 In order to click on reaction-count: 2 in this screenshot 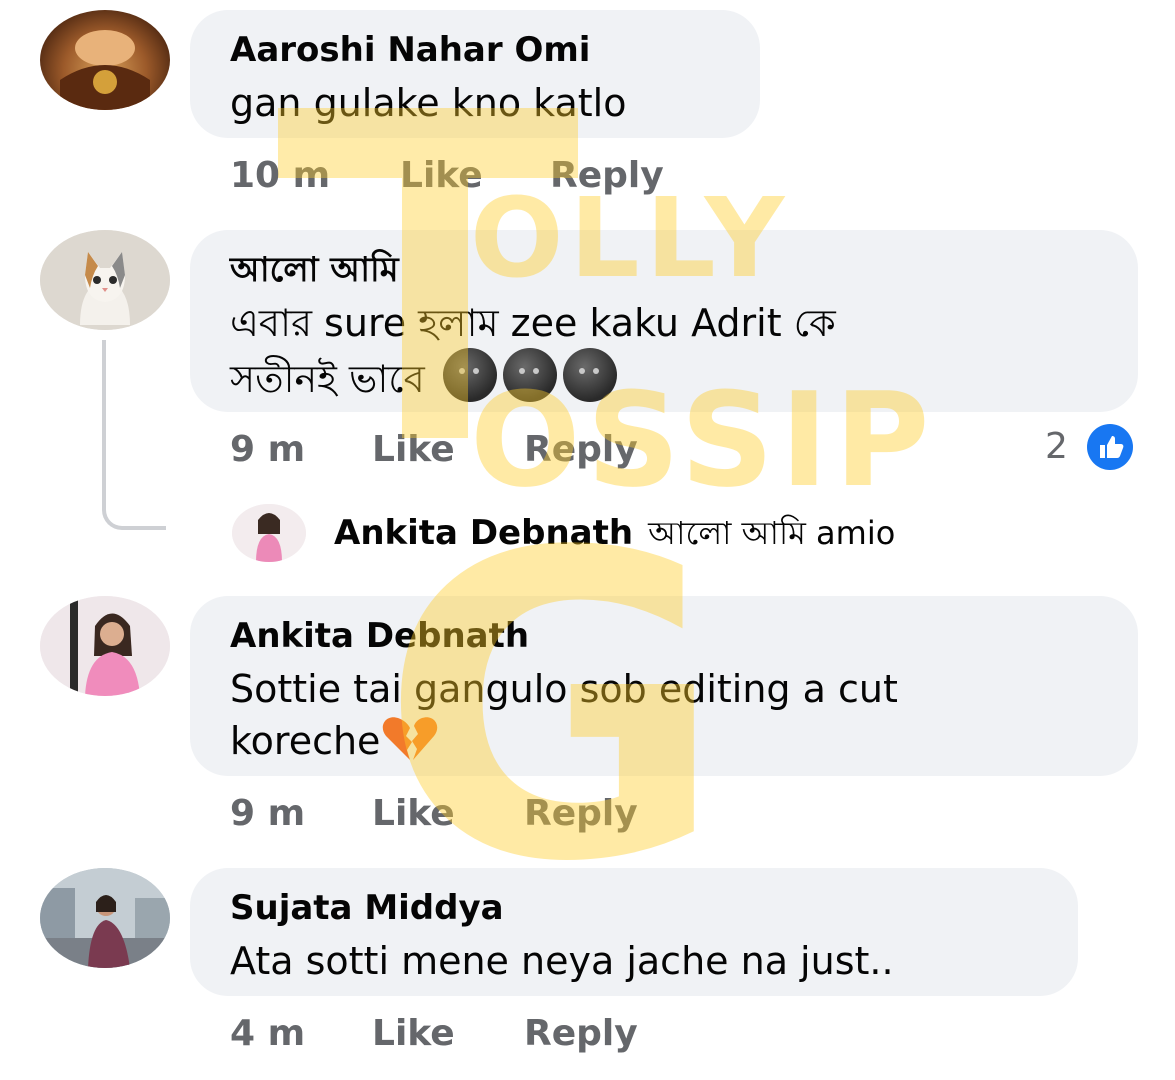, I will do `click(1056, 446)`.